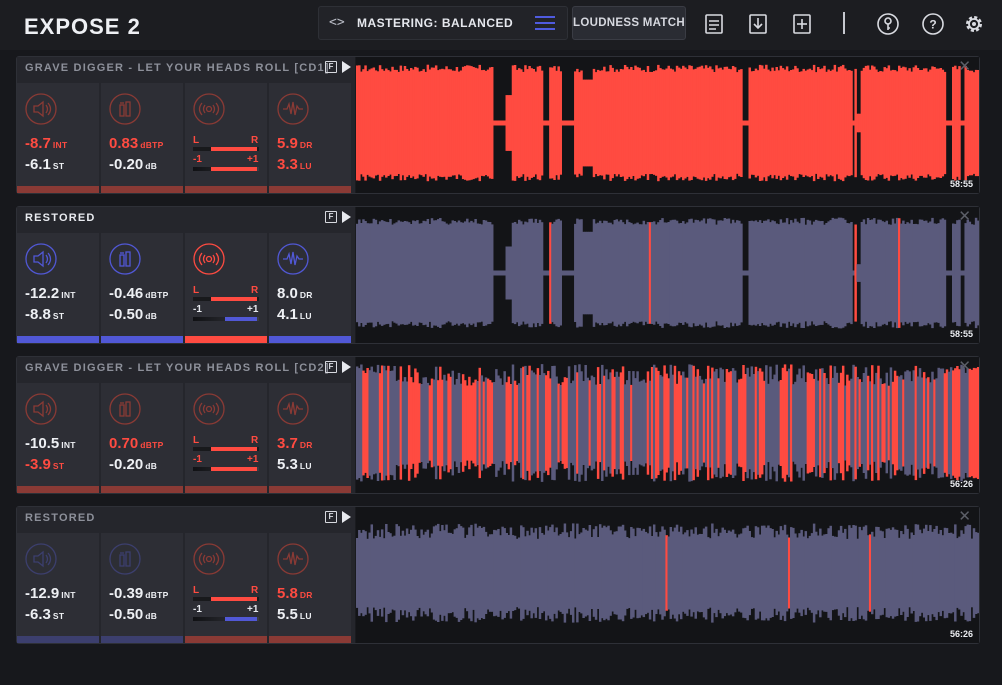 The width and height of the screenshot is (1002, 685). Describe the element at coordinates (888, 24) in the screenshot. I see `key-icon` at that location.